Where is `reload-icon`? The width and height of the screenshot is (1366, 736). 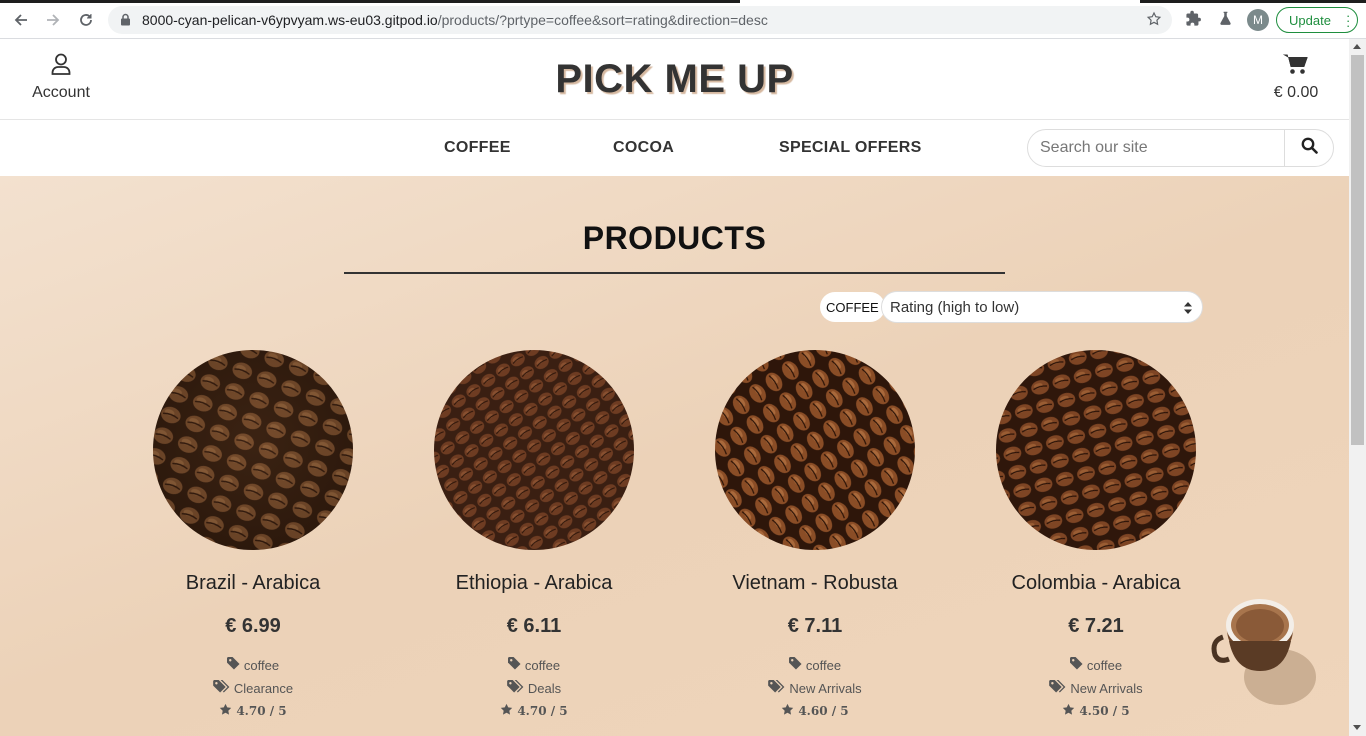
reload-icon is located at coordinates (86, 20).